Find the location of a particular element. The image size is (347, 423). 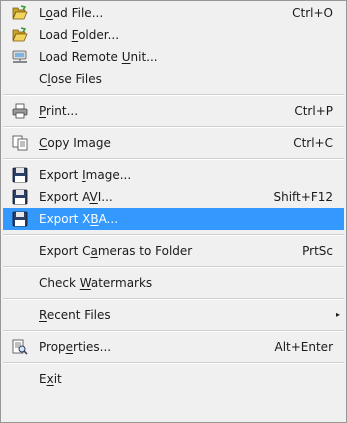

menu-item-recent-files: Recent Files ▸ is located at coordinates (173, 315).